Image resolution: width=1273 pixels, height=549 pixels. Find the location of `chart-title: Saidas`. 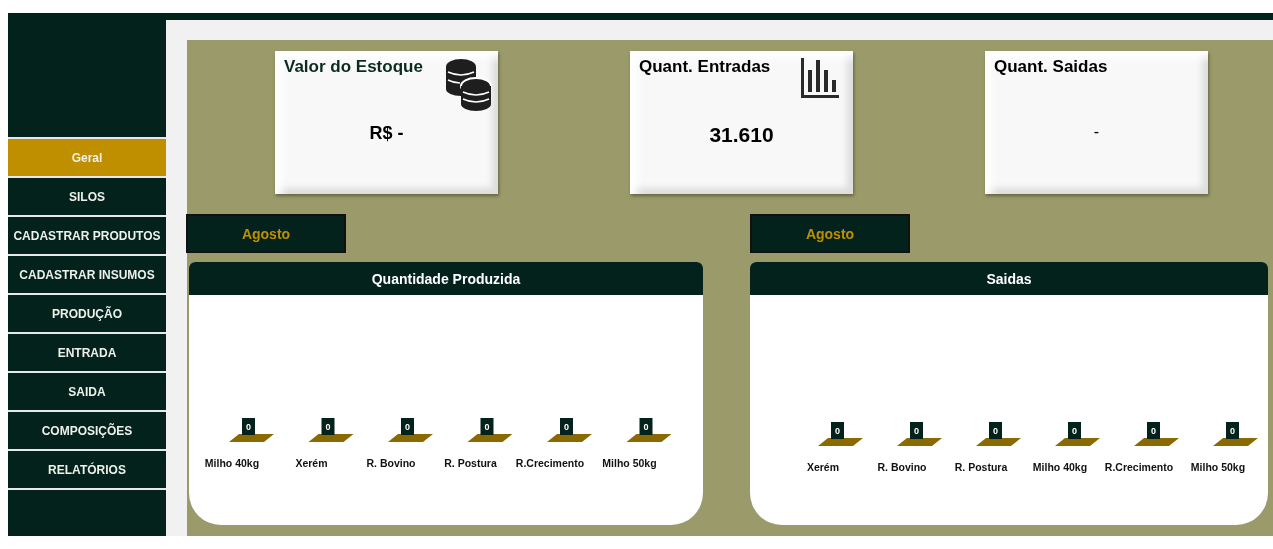

chart-title: Saidas is located at coordinates (1009, 278).